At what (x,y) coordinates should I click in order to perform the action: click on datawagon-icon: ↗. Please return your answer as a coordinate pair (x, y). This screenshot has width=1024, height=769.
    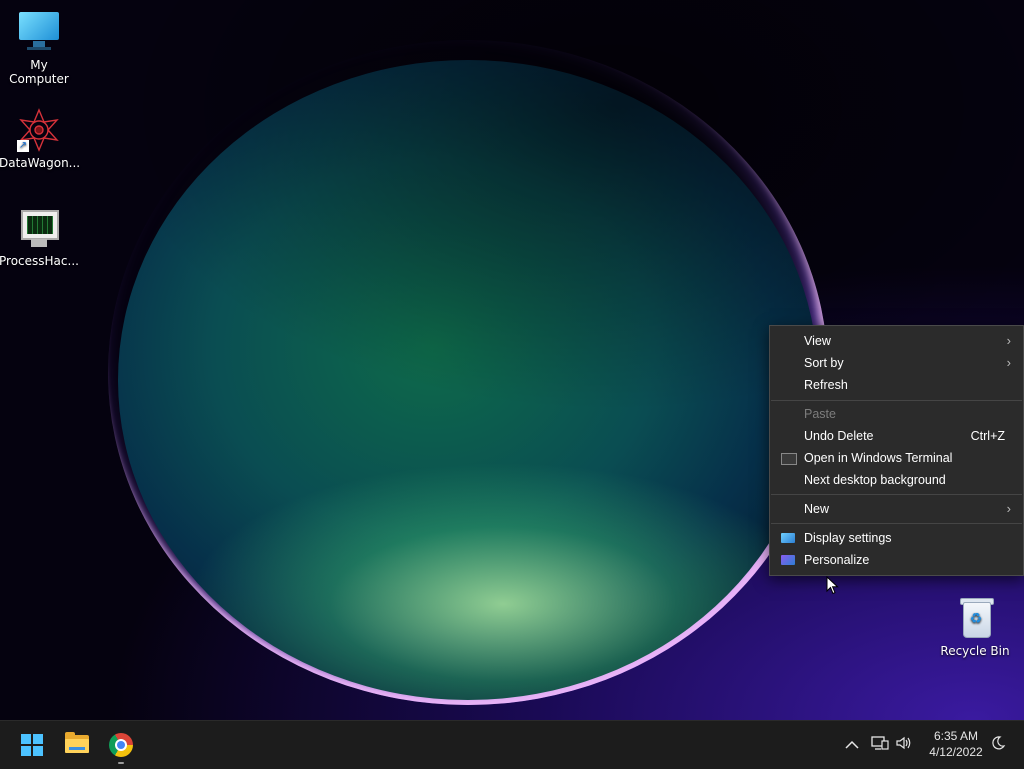
    Looking at the image, I should click on (39, 130).